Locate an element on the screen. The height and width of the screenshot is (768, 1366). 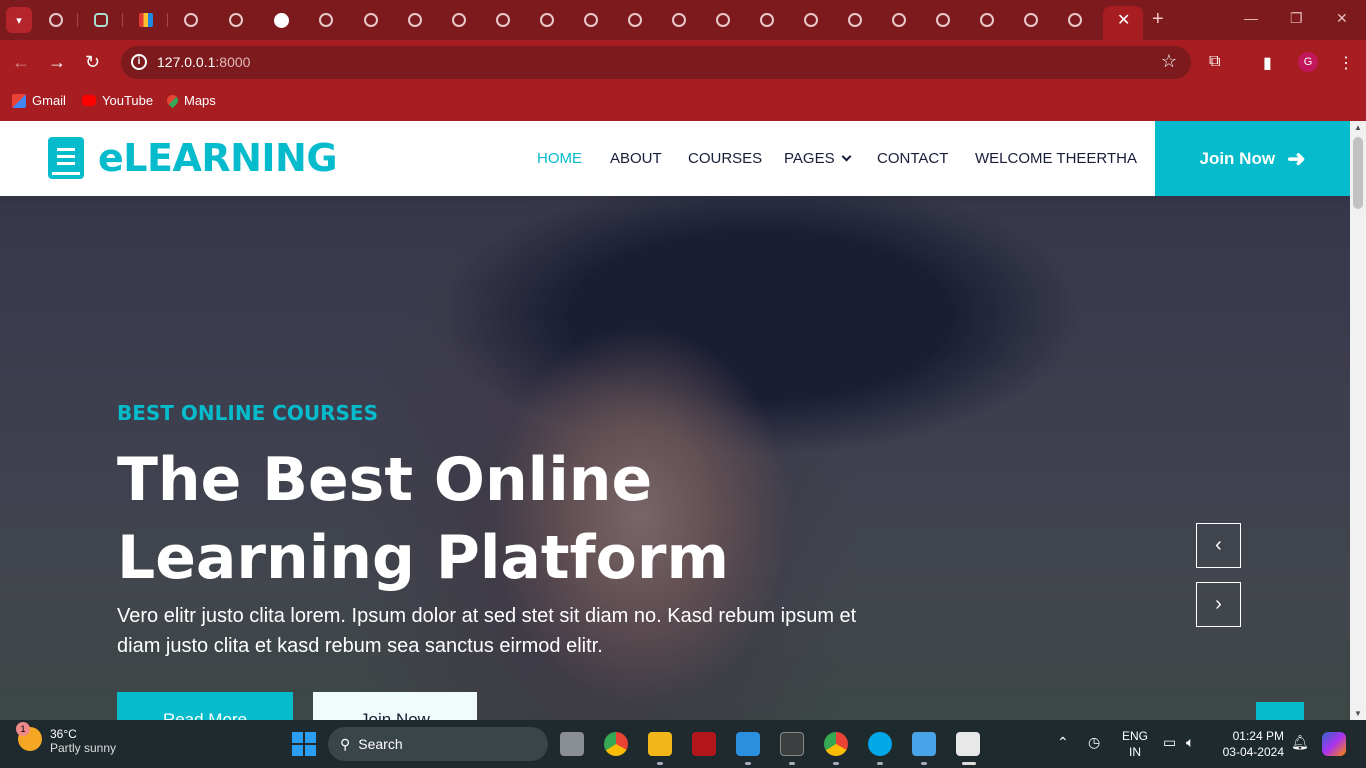
site-info-icon: i is located at coordinates (139, 62).